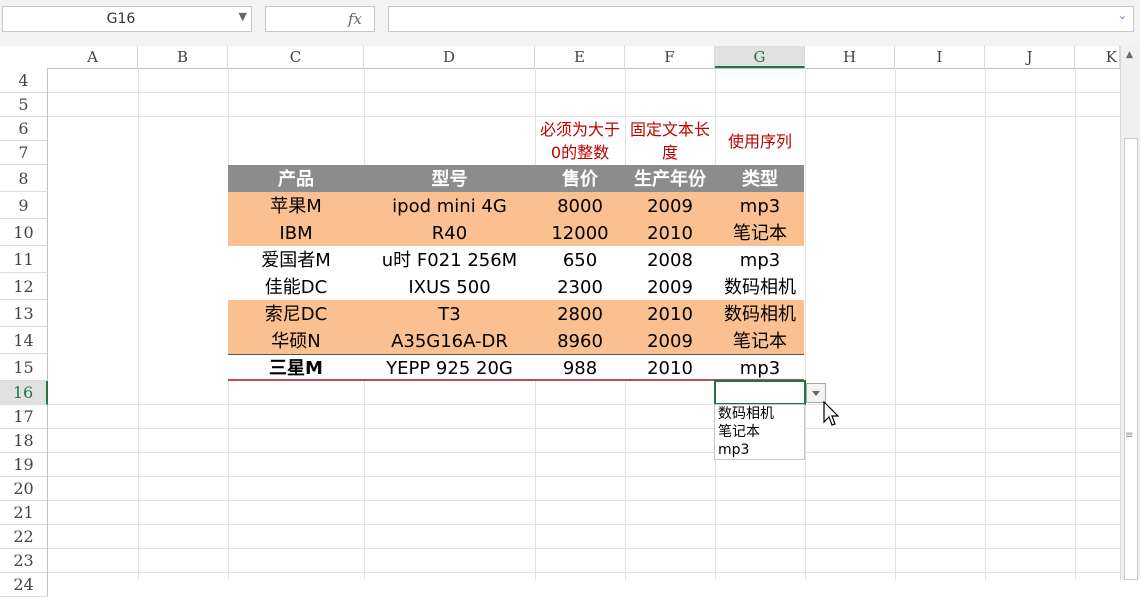  What do you see at coordinates (580, 260) in the screenshot?
I see `table-cell: 650` at bounding box center [580, 260].